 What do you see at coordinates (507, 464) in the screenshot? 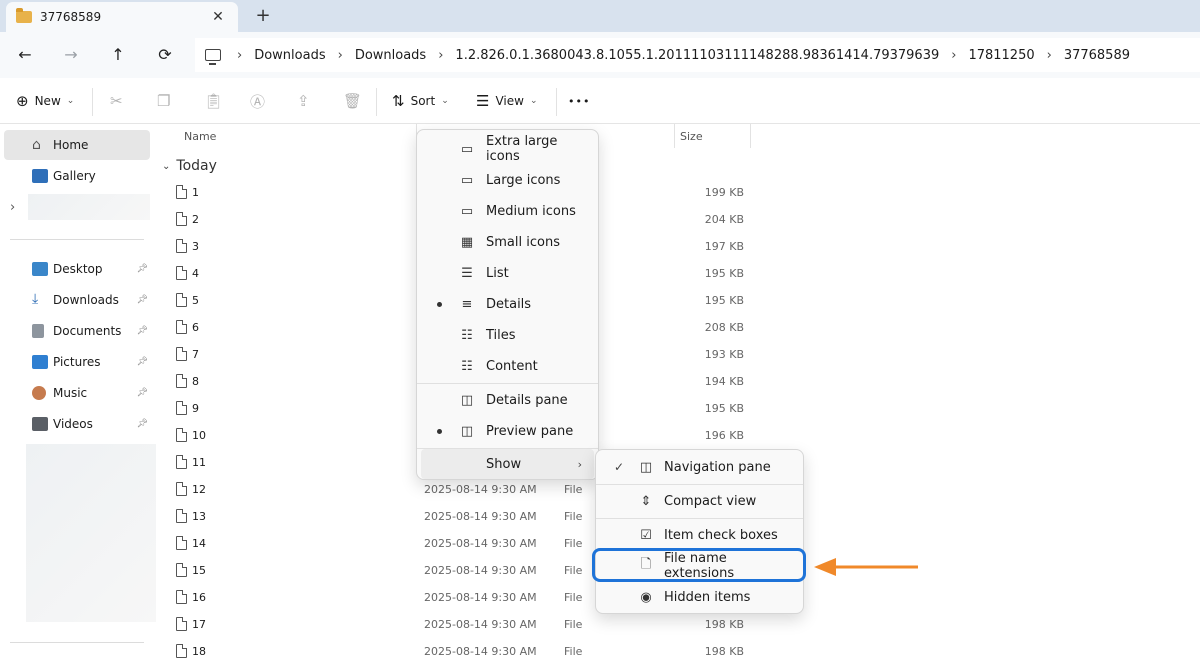
I see `show-menu-item: Show ›` at bounding box center [507, 464].